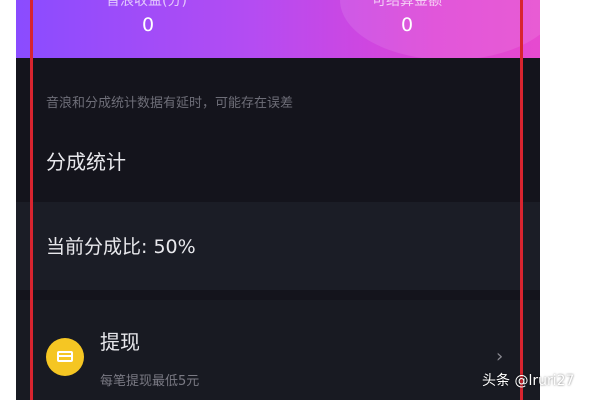 The width and height of the screenshot is (600, 400). Describe the element at coordinates (407, 25) in the screenshot. I see `stat-value-right: 0` at that location.